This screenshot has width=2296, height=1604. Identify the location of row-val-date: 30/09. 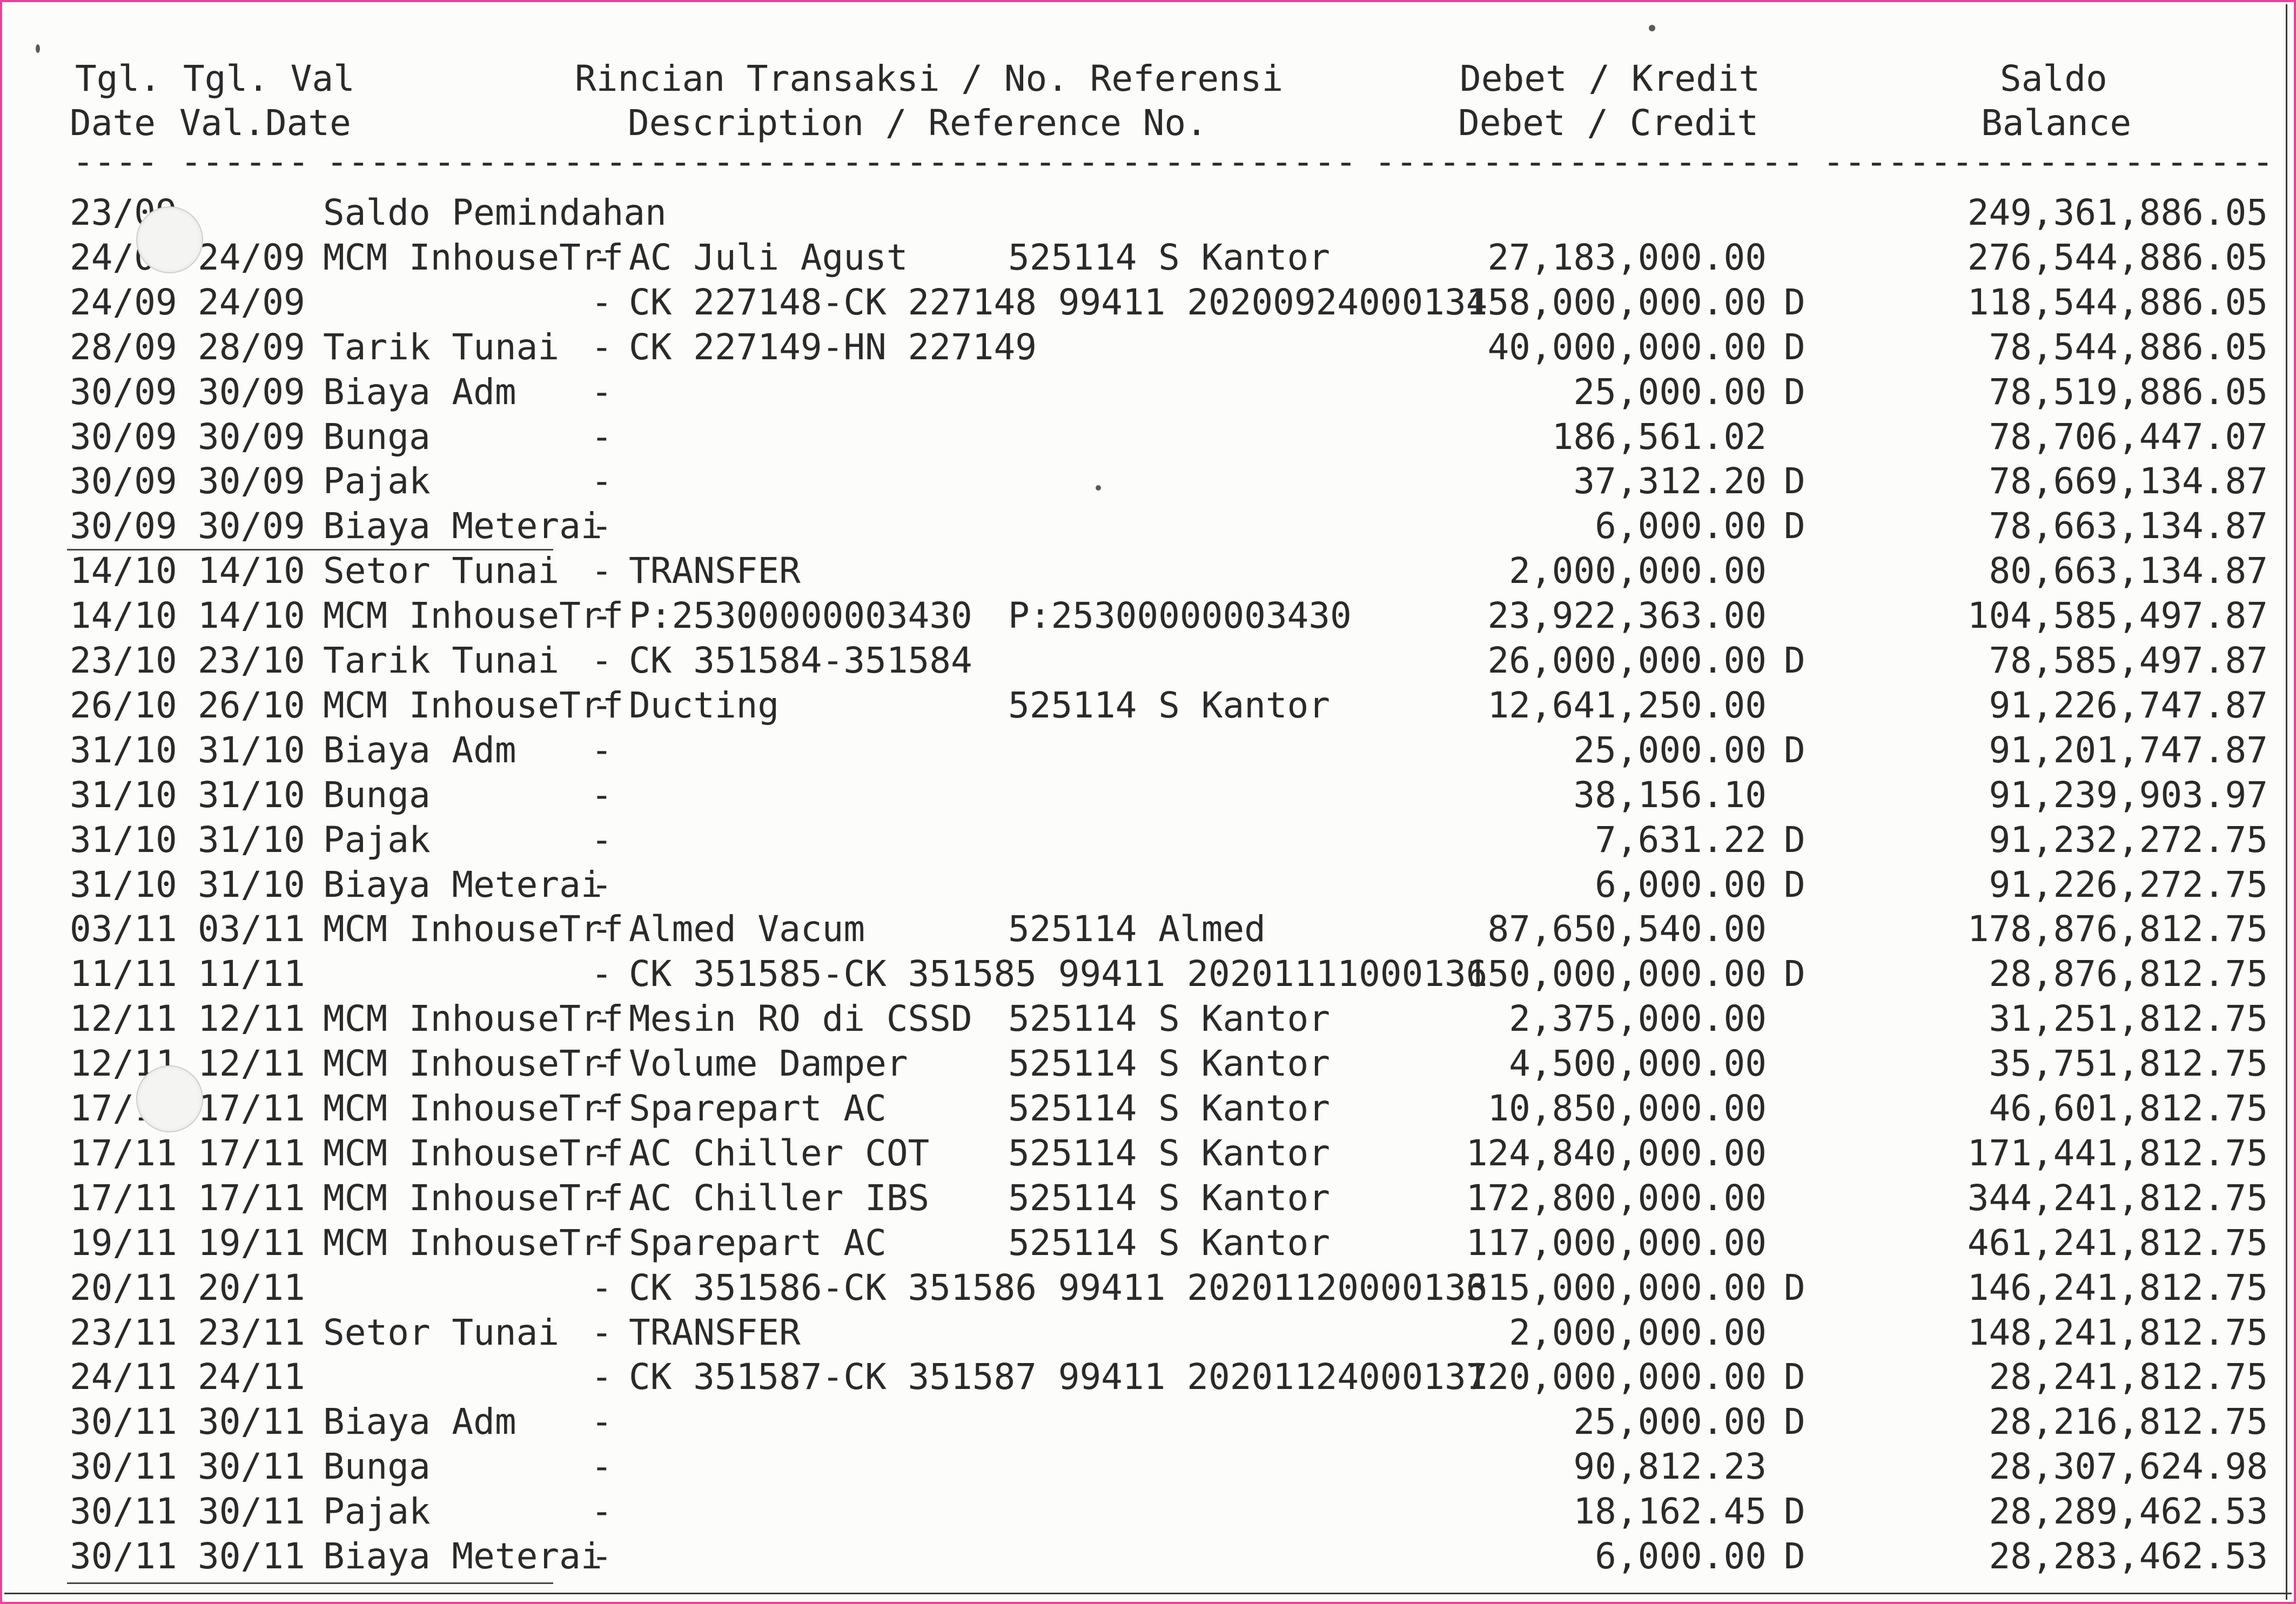
(251, 481).